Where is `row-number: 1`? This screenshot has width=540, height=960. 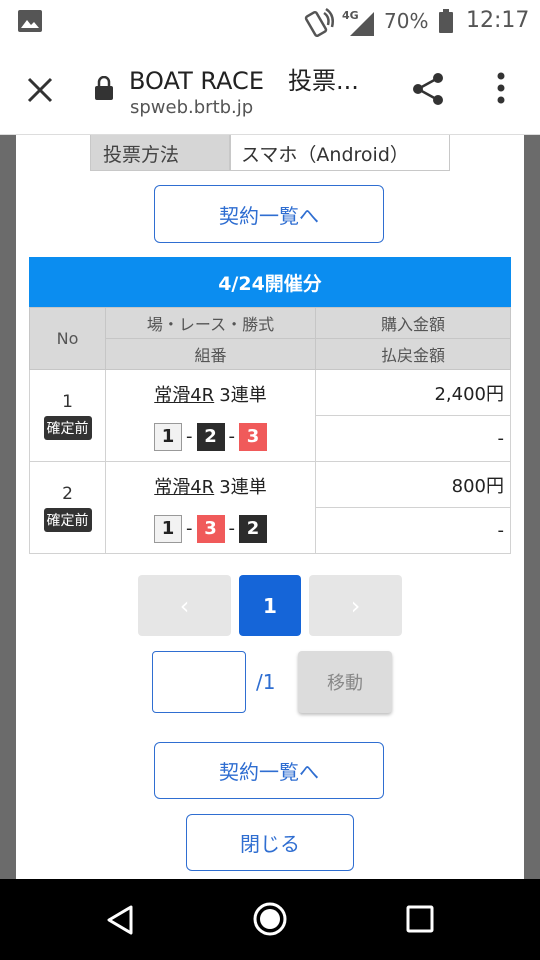
row-number: 1 is located at coordinates (67, 401).